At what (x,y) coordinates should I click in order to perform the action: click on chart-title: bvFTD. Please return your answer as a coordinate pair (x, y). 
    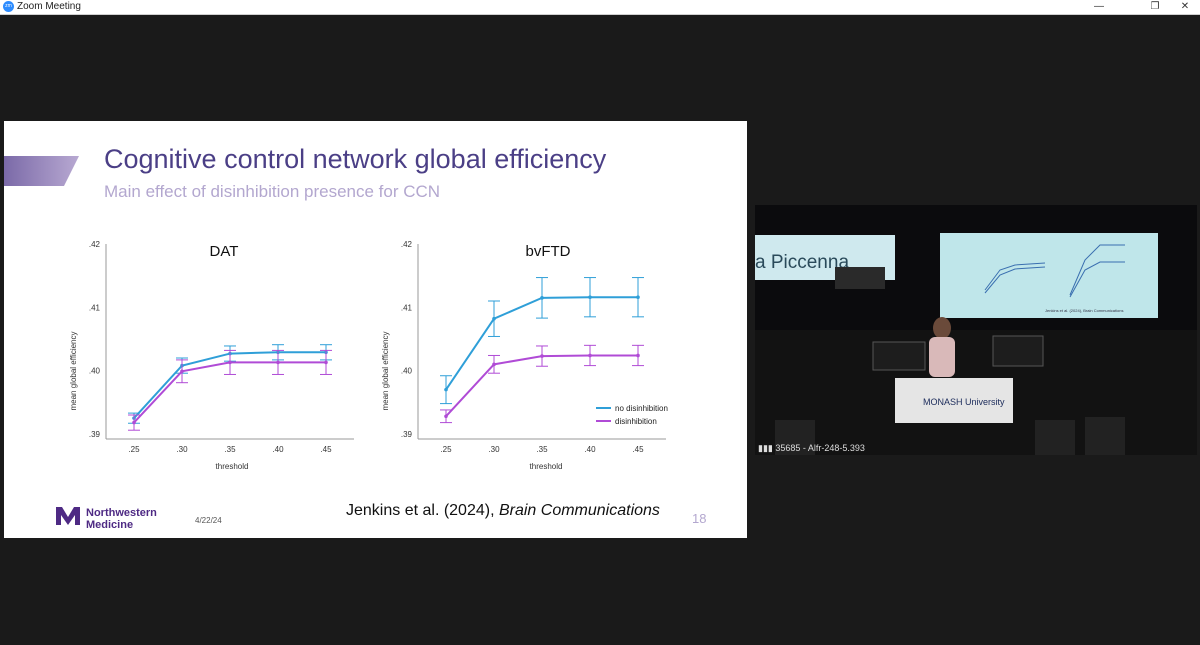
    Looking at the image, I should click on (548, 251).